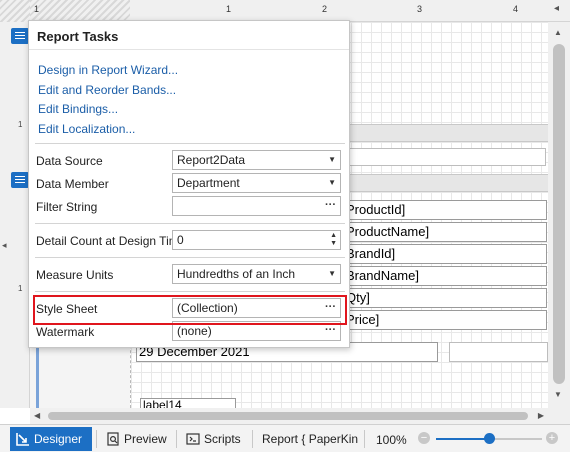  I want to click on tab-preview: Preview, so click(136, 439).